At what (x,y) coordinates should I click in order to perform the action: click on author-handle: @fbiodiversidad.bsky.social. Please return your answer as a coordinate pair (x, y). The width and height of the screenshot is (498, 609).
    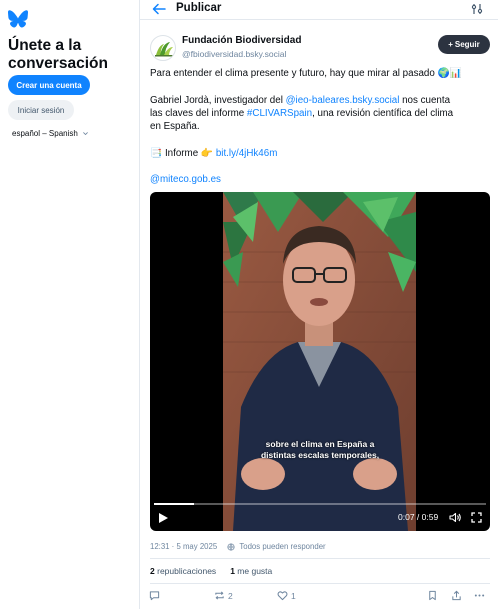
    Looking at the image, I should click on (234, 54).